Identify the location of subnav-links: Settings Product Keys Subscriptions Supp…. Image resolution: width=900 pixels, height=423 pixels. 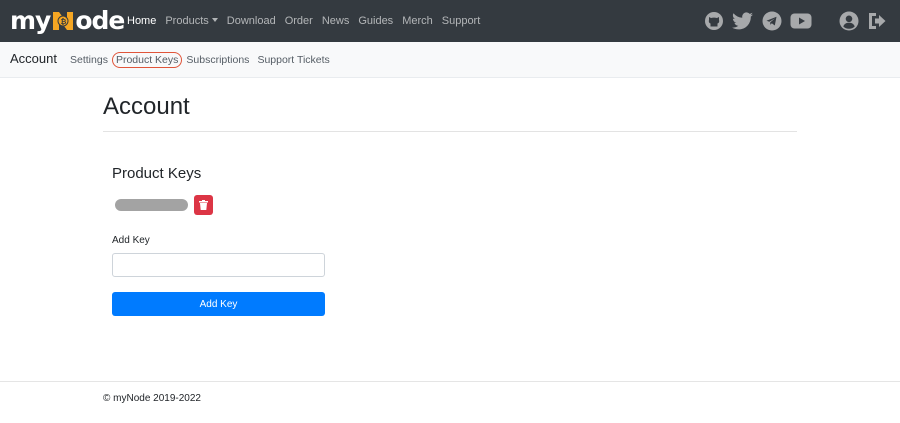
(204, 60).